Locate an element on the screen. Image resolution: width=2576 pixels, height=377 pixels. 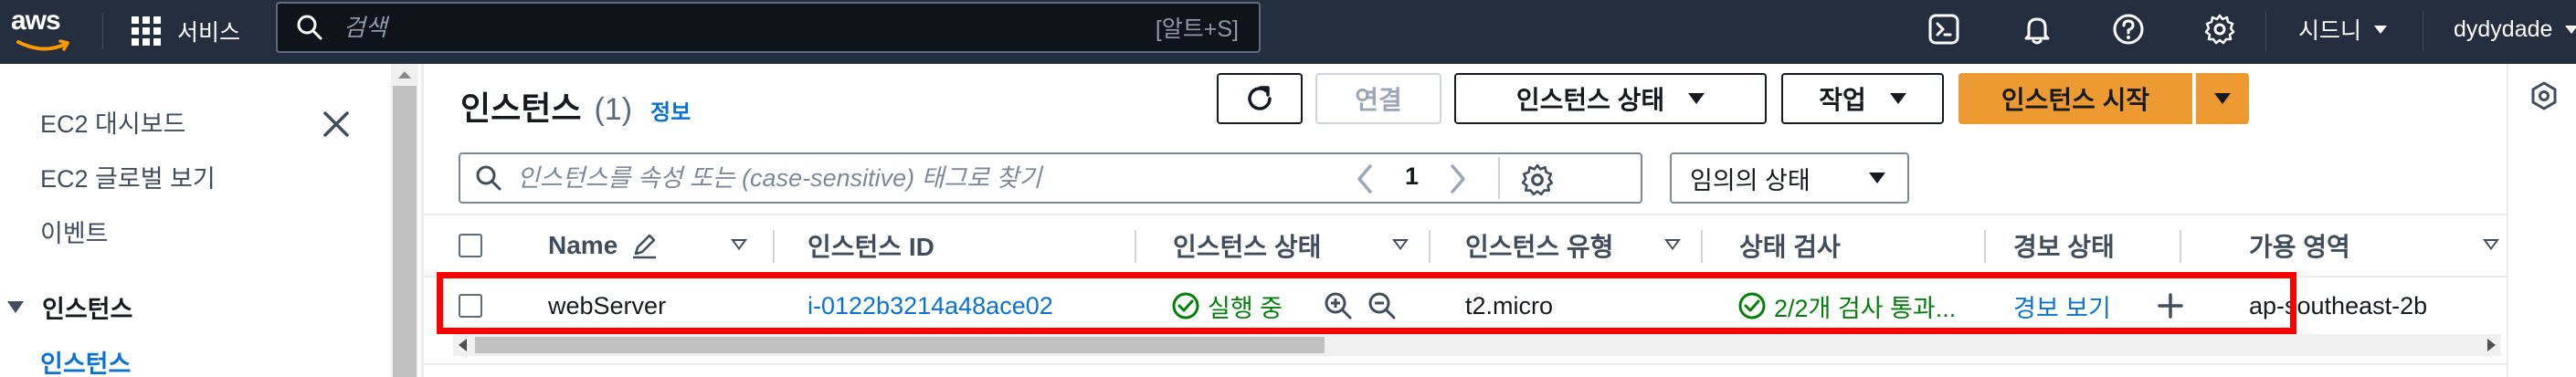
chevron-right-icon is located at coordinates (1457, 179).